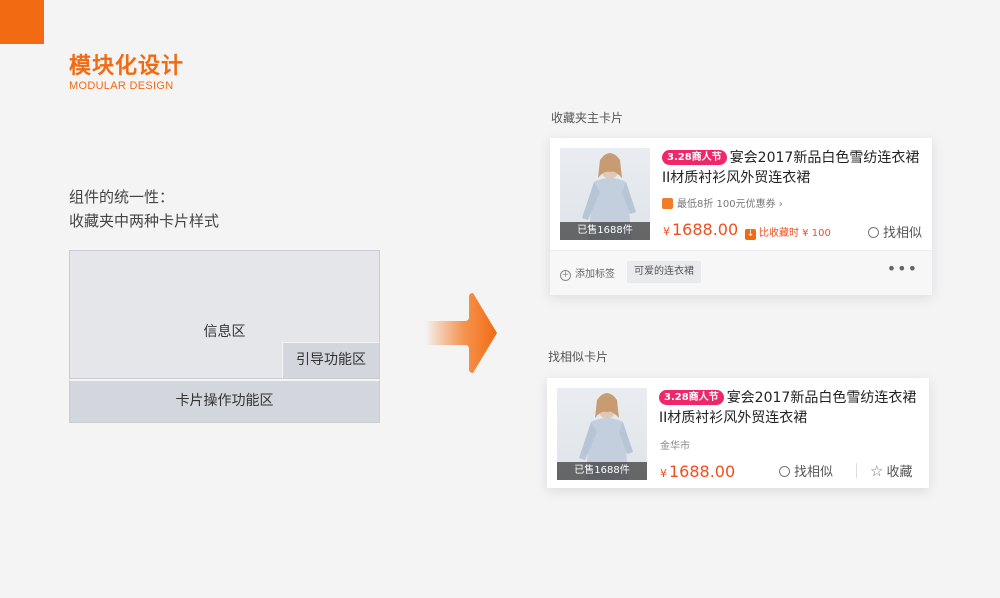 The image size is (1000, 598). What do you see at coordinates (578, 357) in the screenshot?
I see `similar-card-label: 找相似卡片` at bounding box center [578, 357].